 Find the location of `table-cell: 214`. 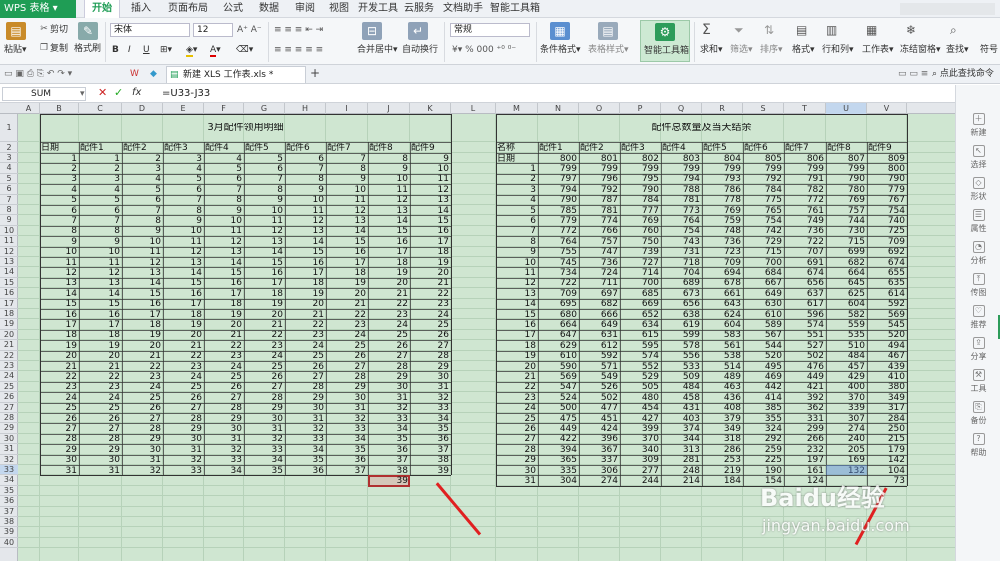

table-cell: 214 is located at coordinates (681, 481).